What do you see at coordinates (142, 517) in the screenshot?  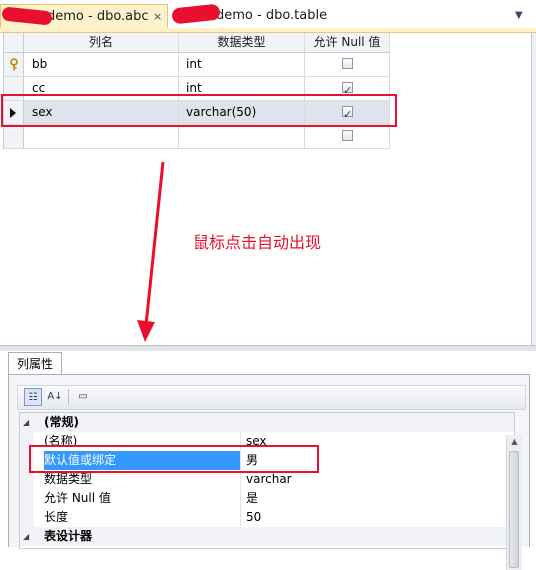 I see `property-name: 长度` at bounding box center [142, 517].